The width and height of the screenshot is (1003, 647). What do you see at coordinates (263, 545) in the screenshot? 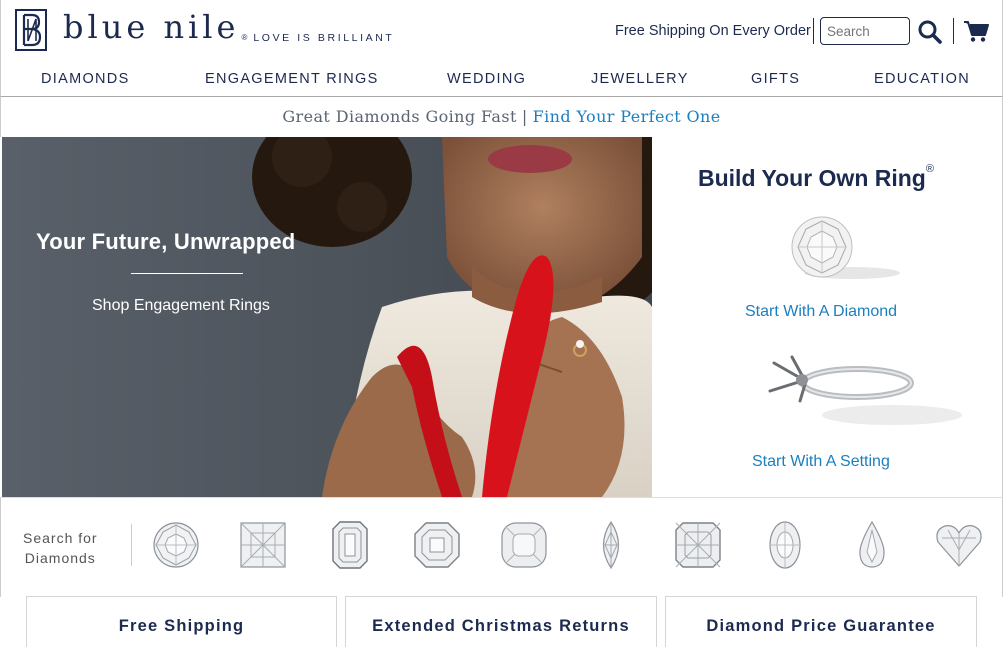
I see `princess-diamond-icon` at bounding box center [263, 545].